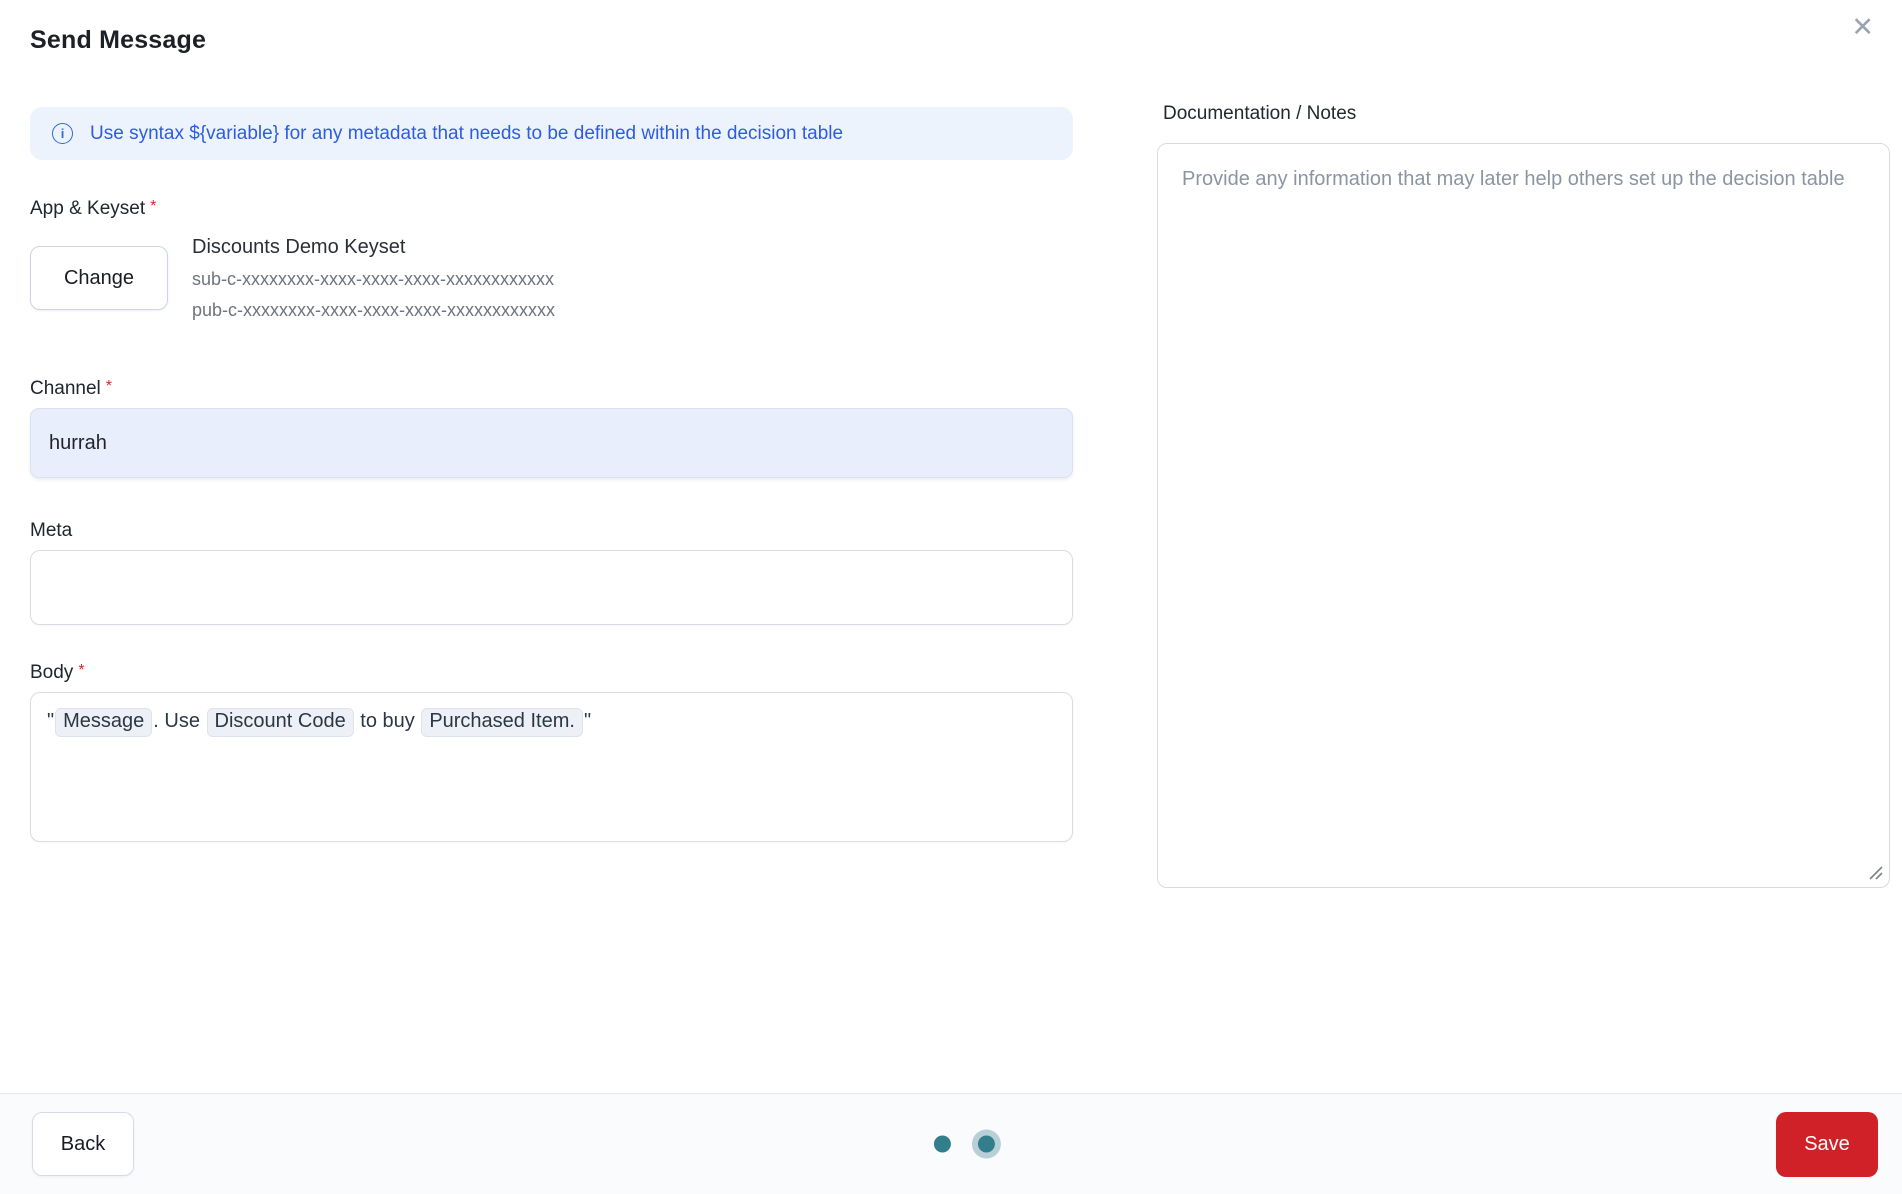  What do you see at coordinates (551, 389) in the screenshot?
I see `channel-label: Channel *` at bounding box center [551, 389].